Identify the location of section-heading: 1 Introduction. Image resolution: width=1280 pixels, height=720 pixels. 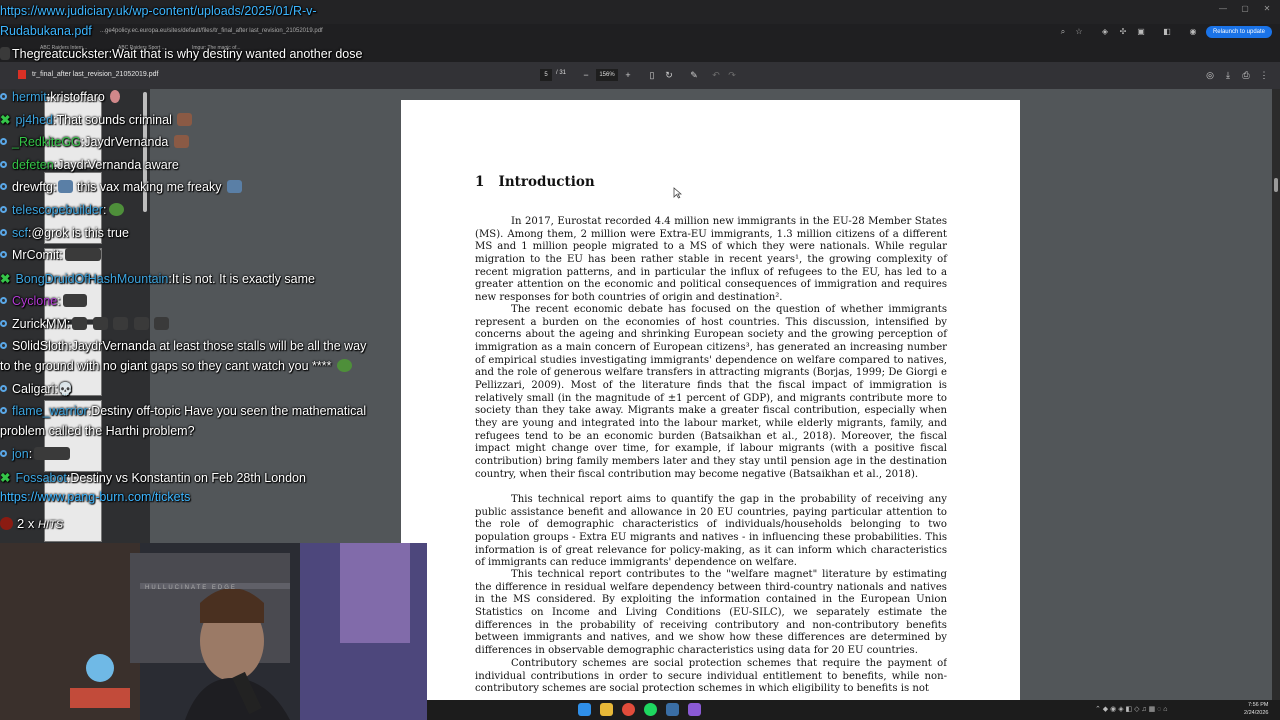
(535, 182).